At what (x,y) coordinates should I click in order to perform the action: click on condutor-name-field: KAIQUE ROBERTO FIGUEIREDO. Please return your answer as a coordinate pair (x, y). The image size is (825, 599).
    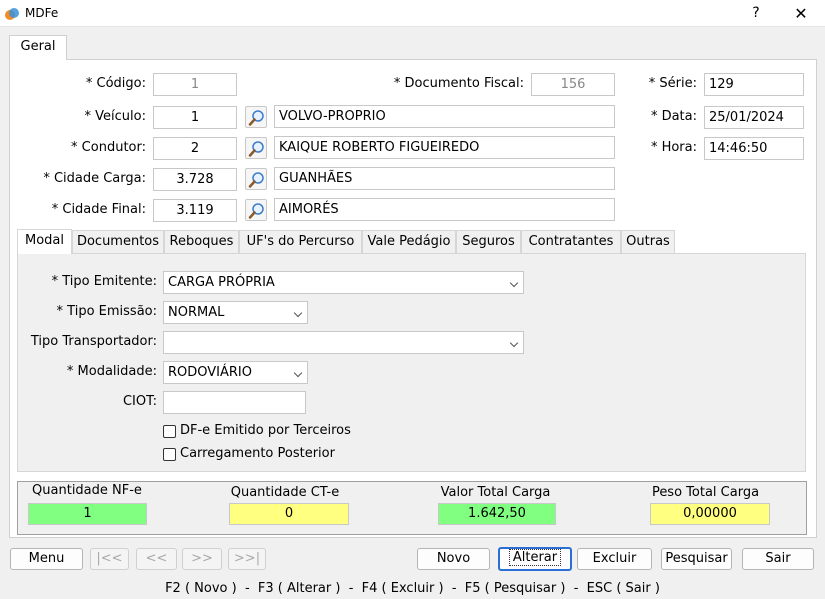
    Looking at the image, I should click on (444, 147).